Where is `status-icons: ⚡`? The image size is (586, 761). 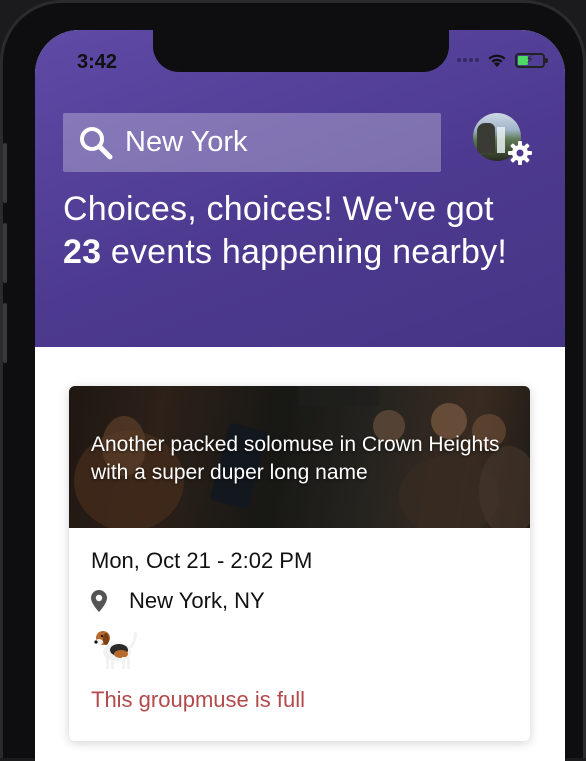 status-icons: ⚡ is located at coordinates (502, 60).